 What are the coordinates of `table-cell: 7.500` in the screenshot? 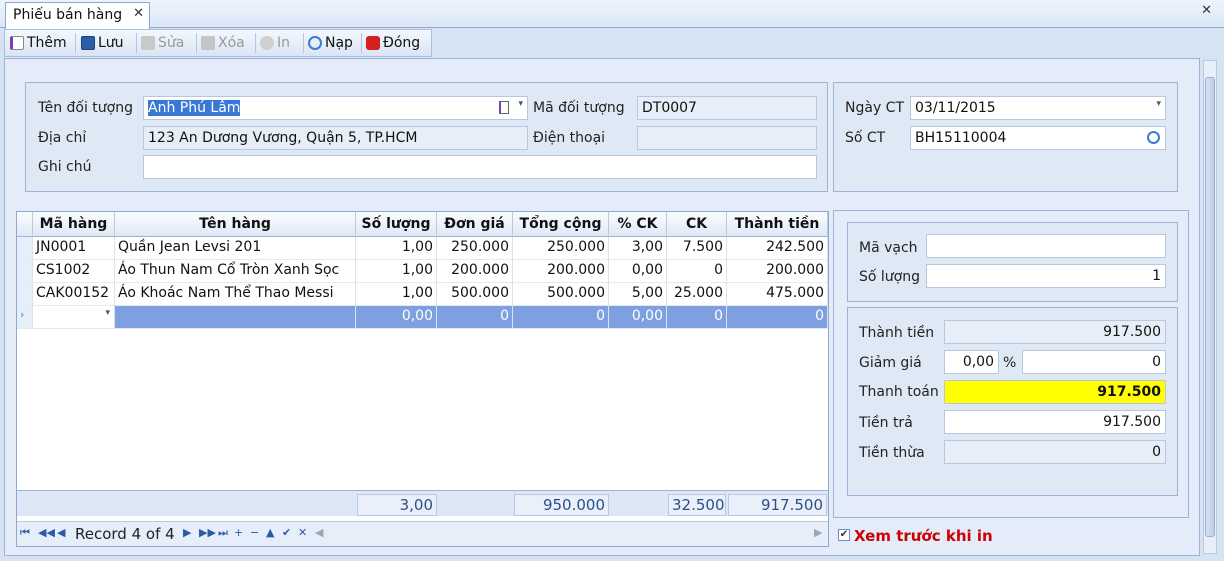 It's located at (697, 248).